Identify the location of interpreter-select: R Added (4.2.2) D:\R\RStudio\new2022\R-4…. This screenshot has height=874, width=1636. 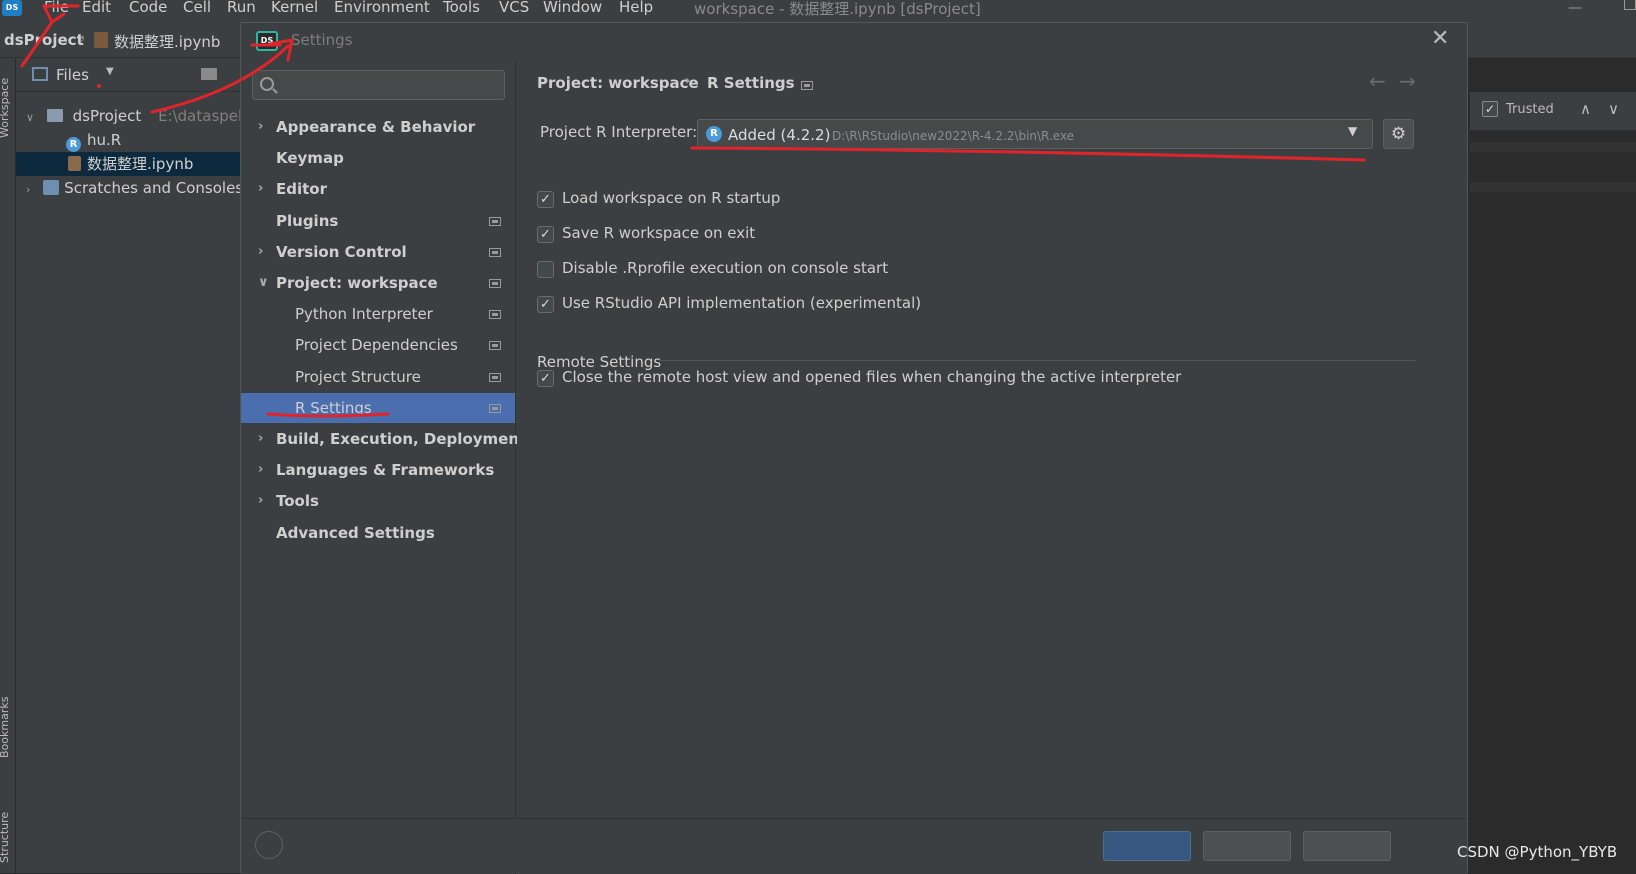
(1035, 134).